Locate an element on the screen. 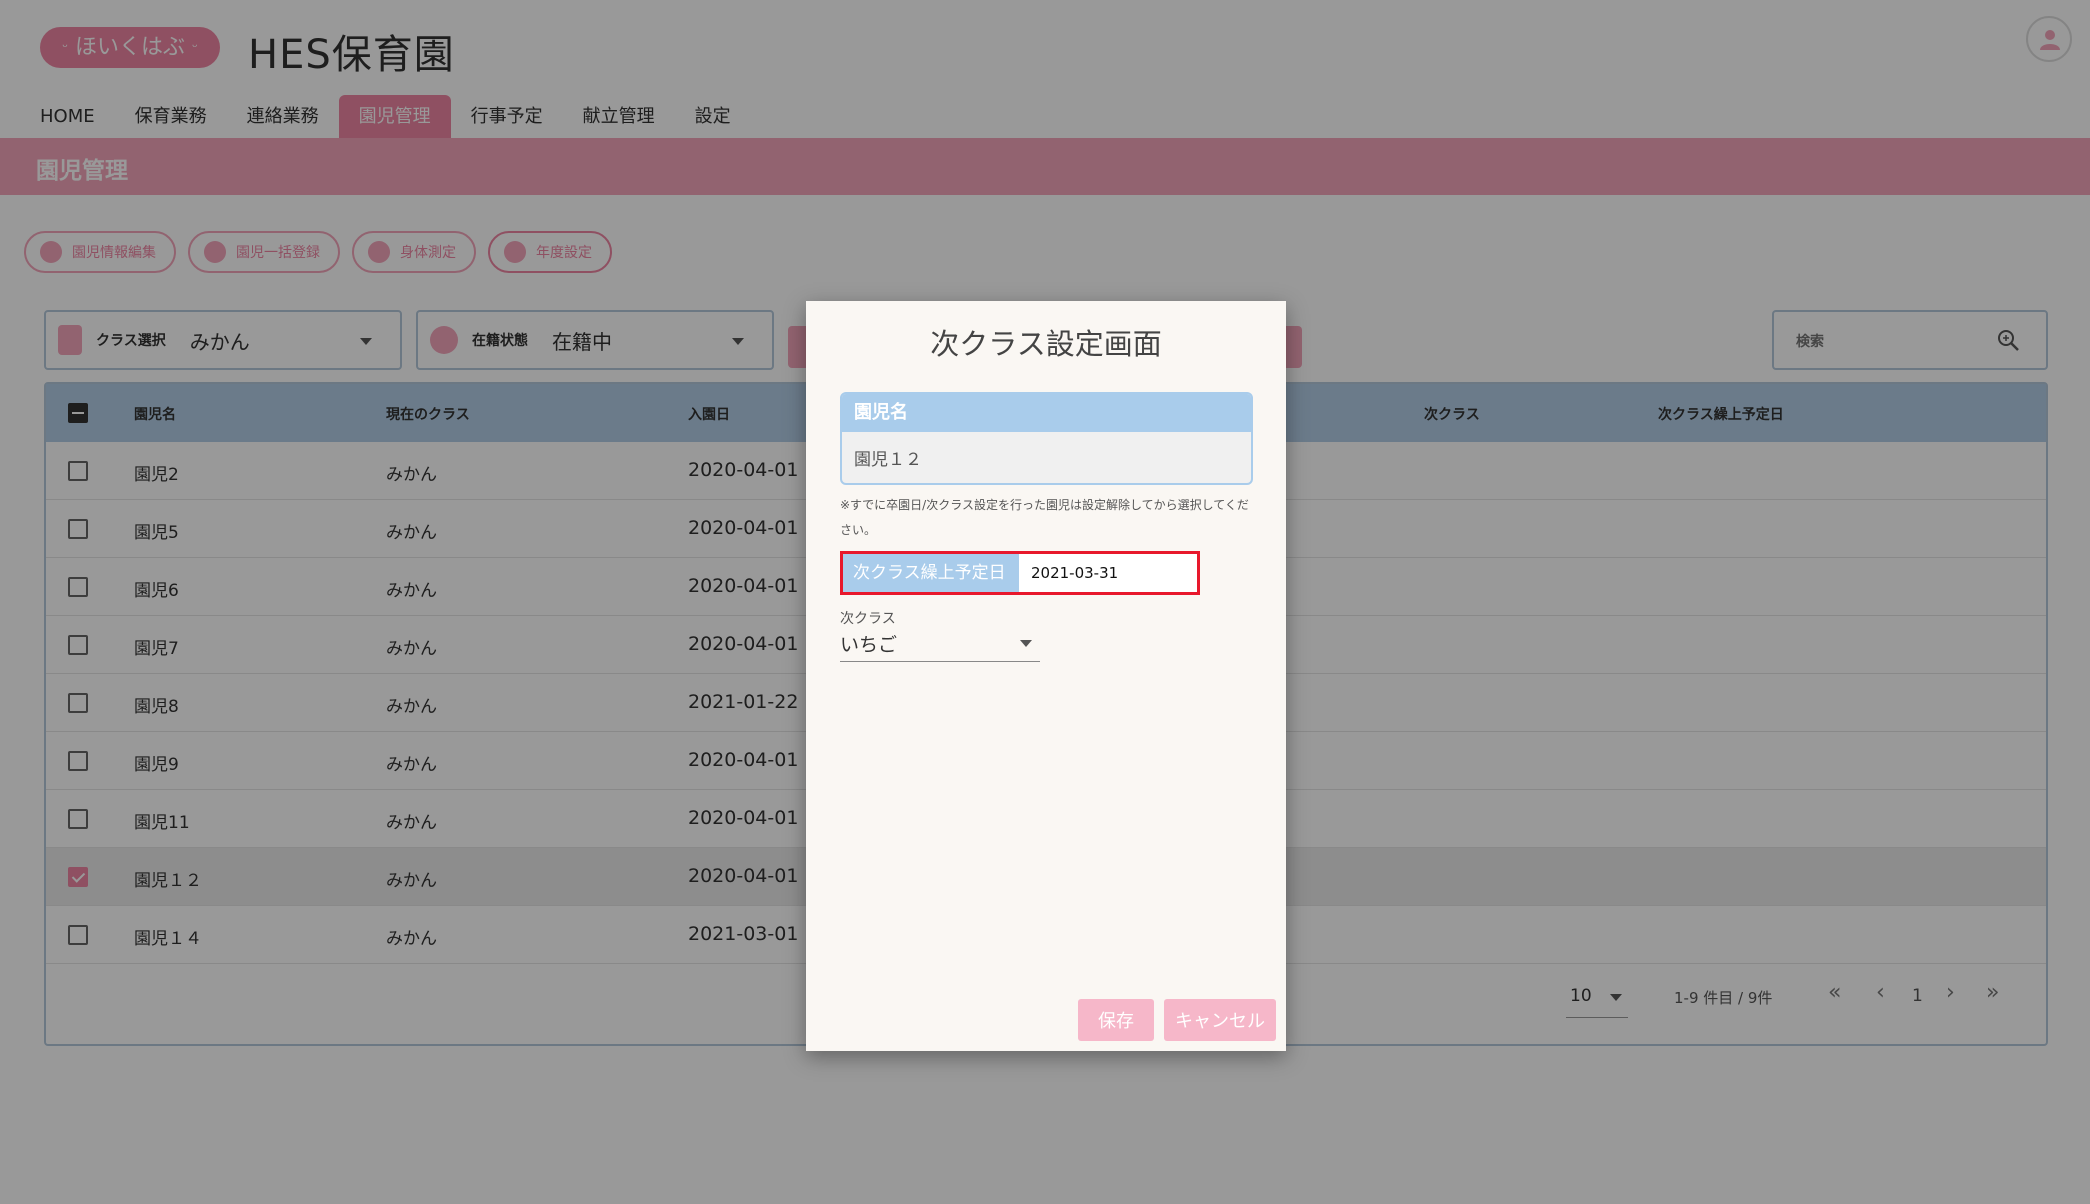 The image size is (2090, 1204). promotion-date-label: 次クラス繰上予定日 is located at coordinates (931, 573).